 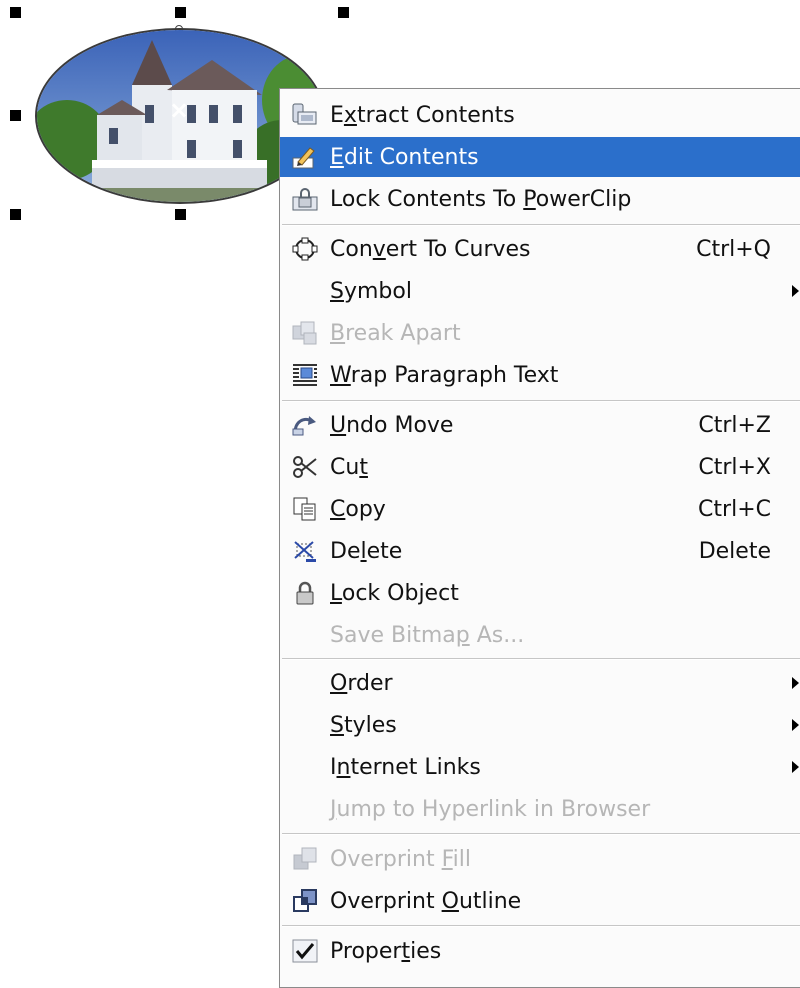 I want to click on selection-handle-bottom-left, so click(x=15, y=214).